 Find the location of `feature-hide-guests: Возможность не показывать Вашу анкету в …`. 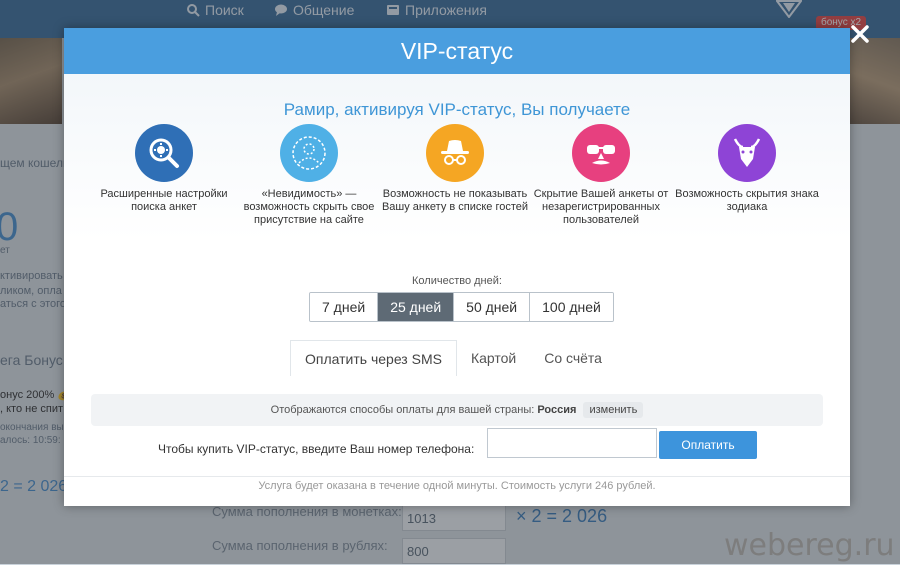

feature-hide-guests: Возможность не показывать Вашу анкету в … is located at coordinates (455, 169).